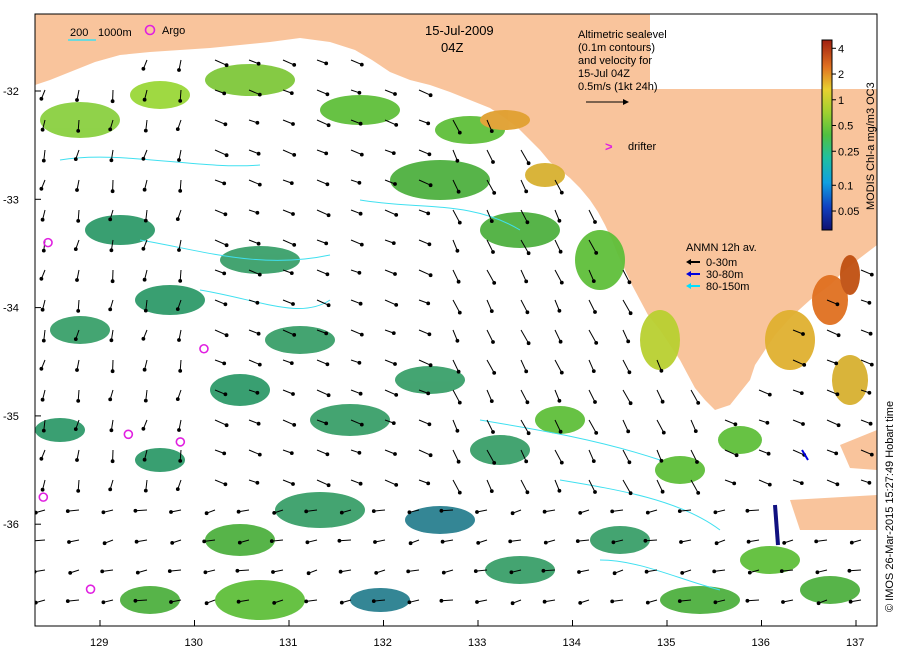 The image size is (900, 660). Describe the element at coordinates (727, 287) in the screenshot. I see `anmn-legend-label: 80-150m` at that location.